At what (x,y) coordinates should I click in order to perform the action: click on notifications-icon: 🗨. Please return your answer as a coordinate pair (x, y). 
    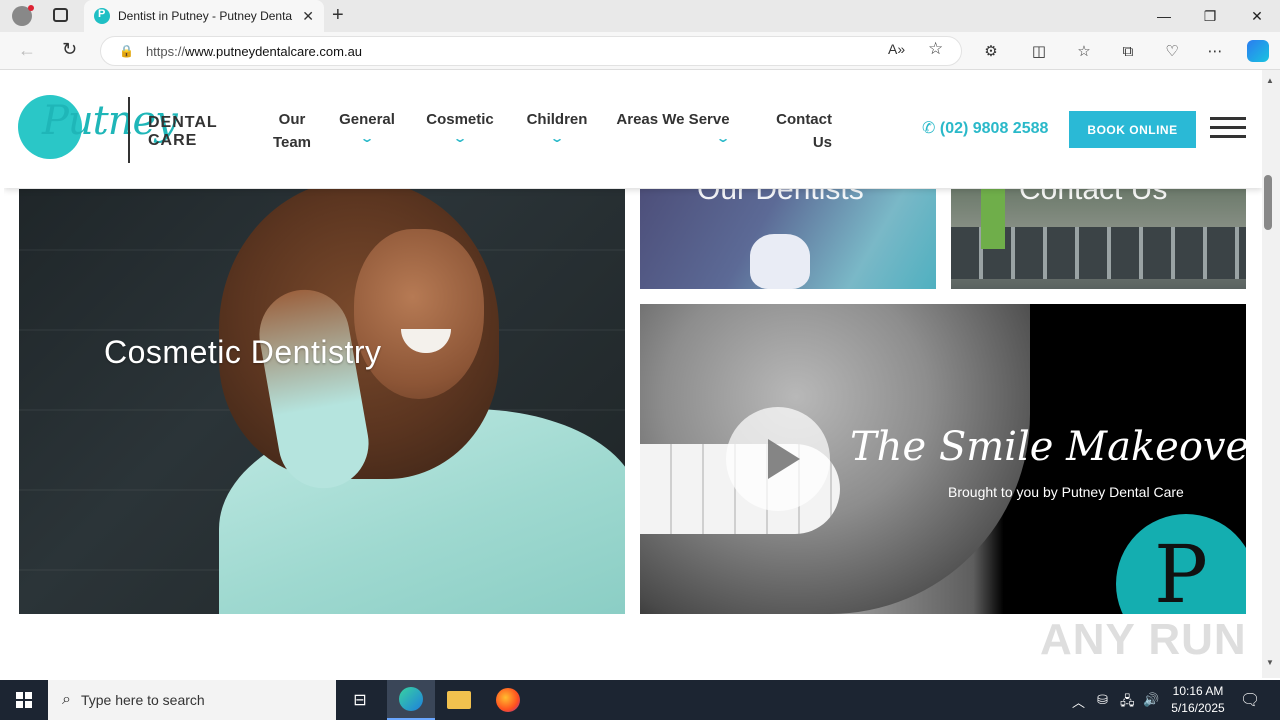
    Looking at the image, I should click on (1250, 700).